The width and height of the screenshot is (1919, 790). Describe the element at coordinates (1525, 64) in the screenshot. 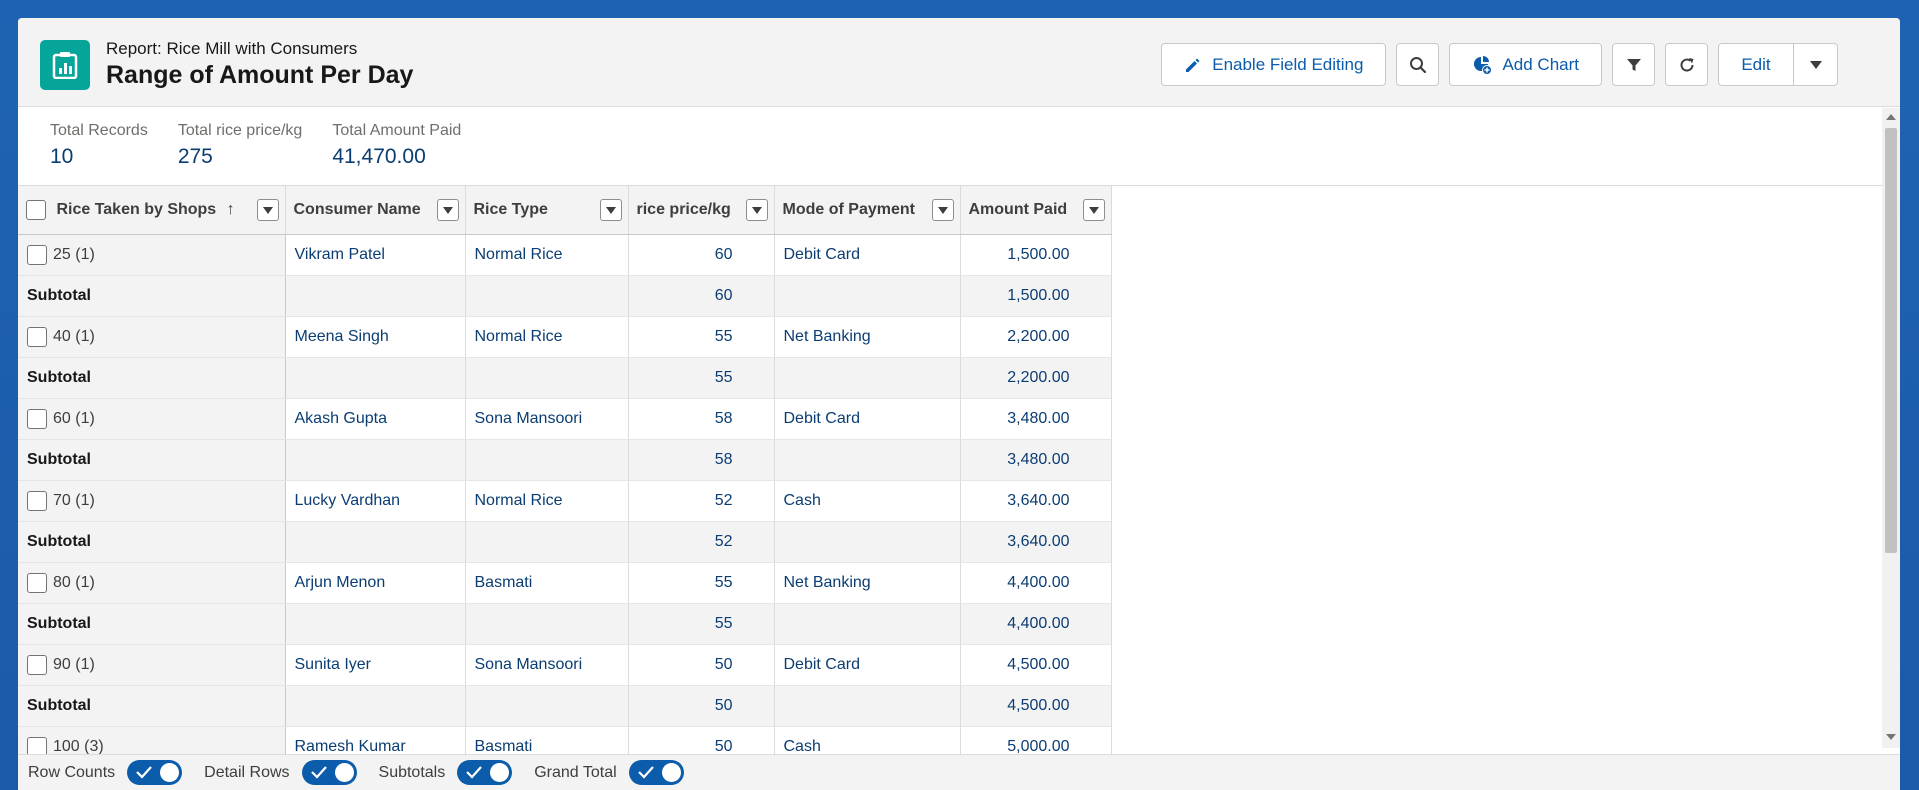

I see `add-chart-button: Add Chart` at that location.